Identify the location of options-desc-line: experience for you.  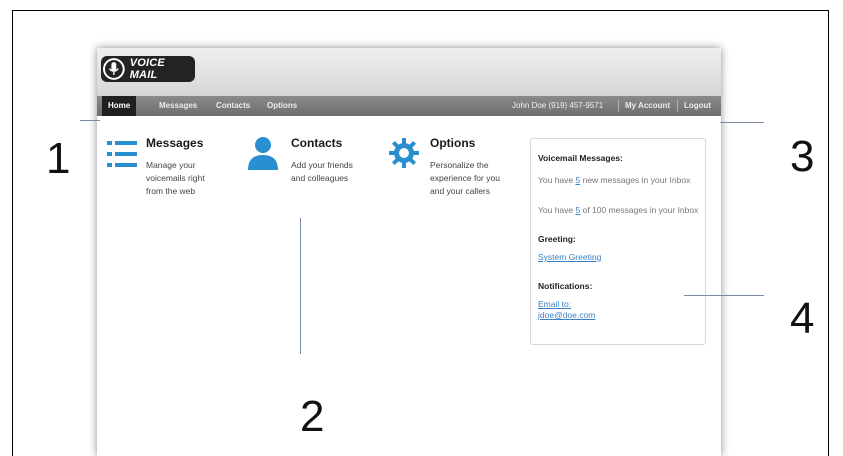
(465, 178).